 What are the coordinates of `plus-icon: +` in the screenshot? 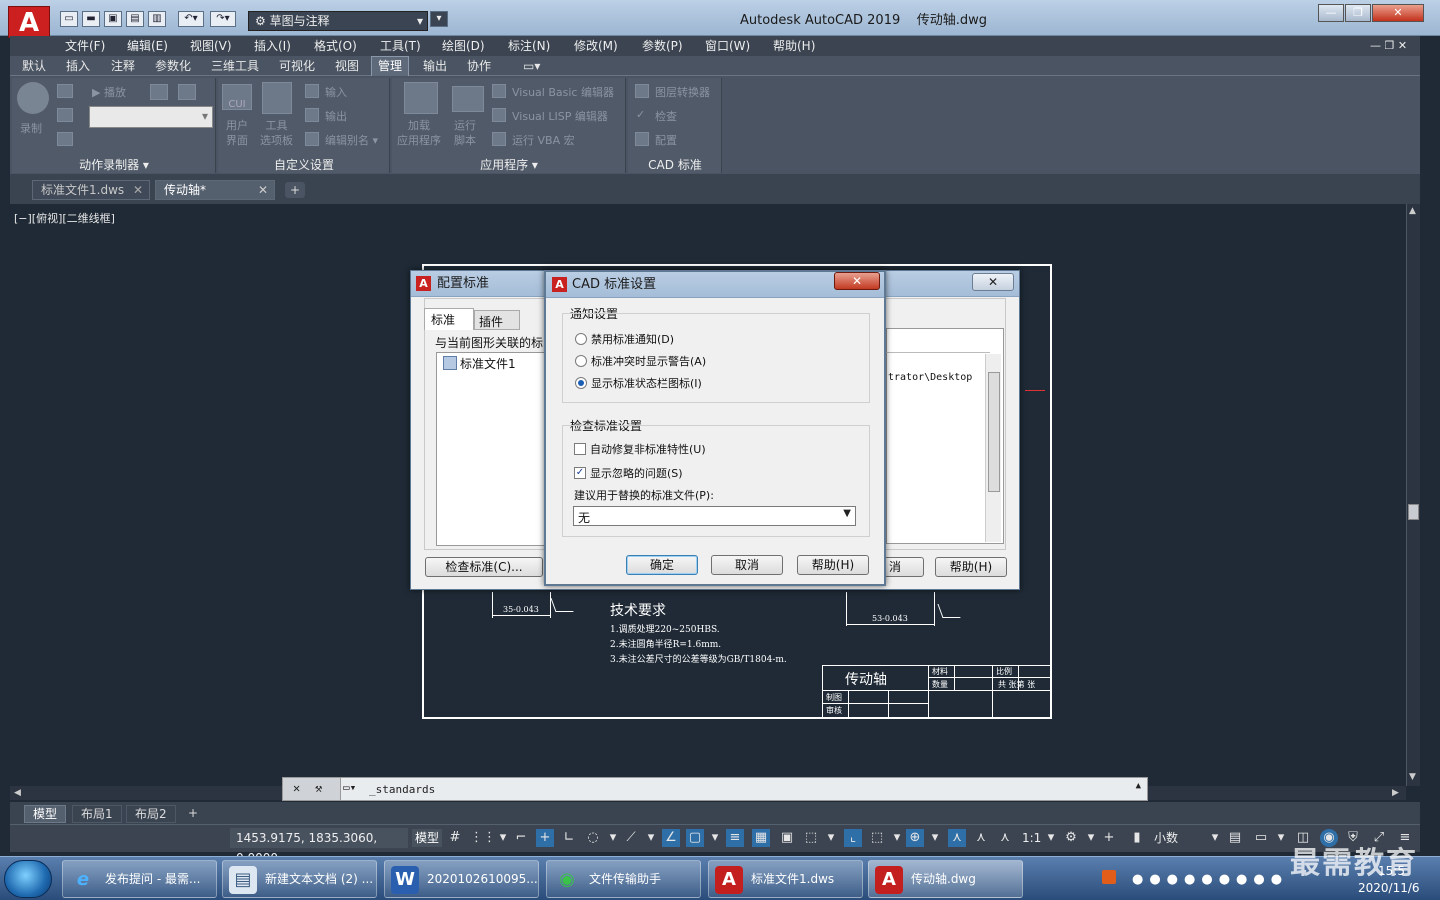 It's located at (1109, 838).